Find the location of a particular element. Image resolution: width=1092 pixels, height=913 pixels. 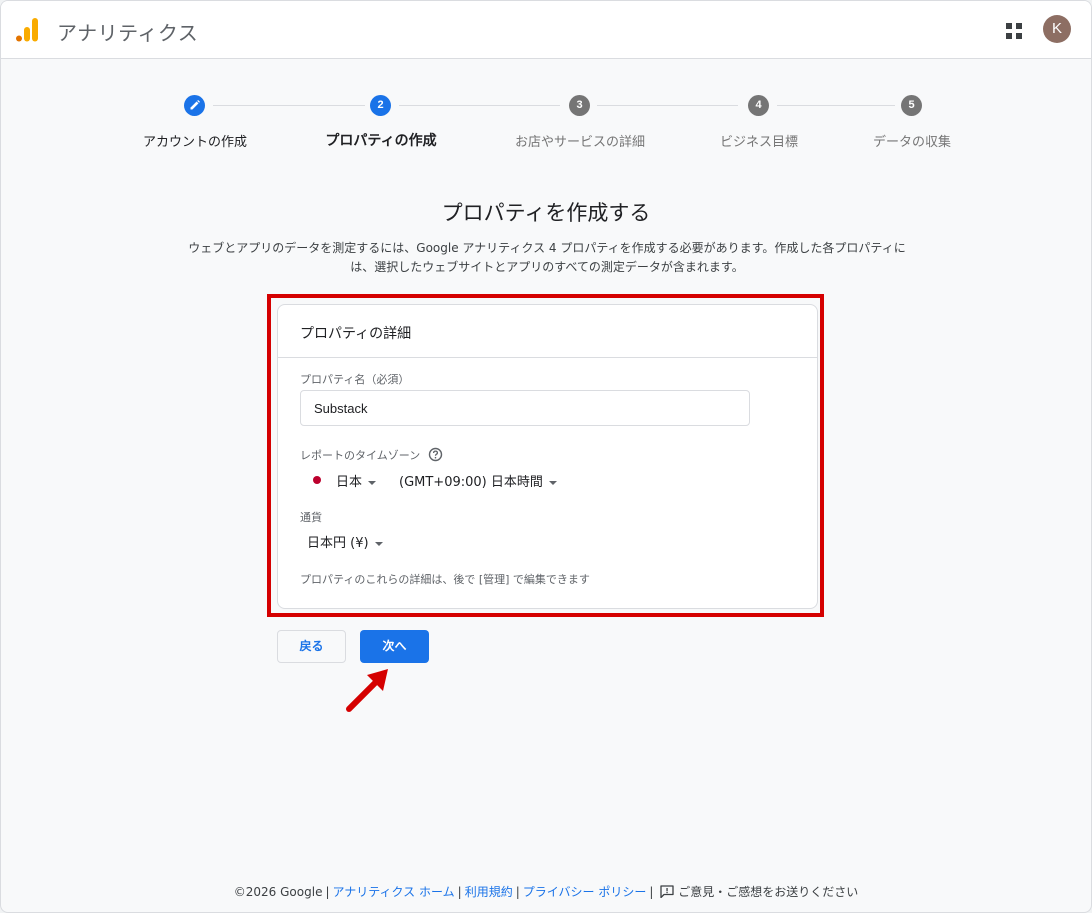

feedback-label: ご意見・ご感想をお送りください is located at coordinates (768, 892).